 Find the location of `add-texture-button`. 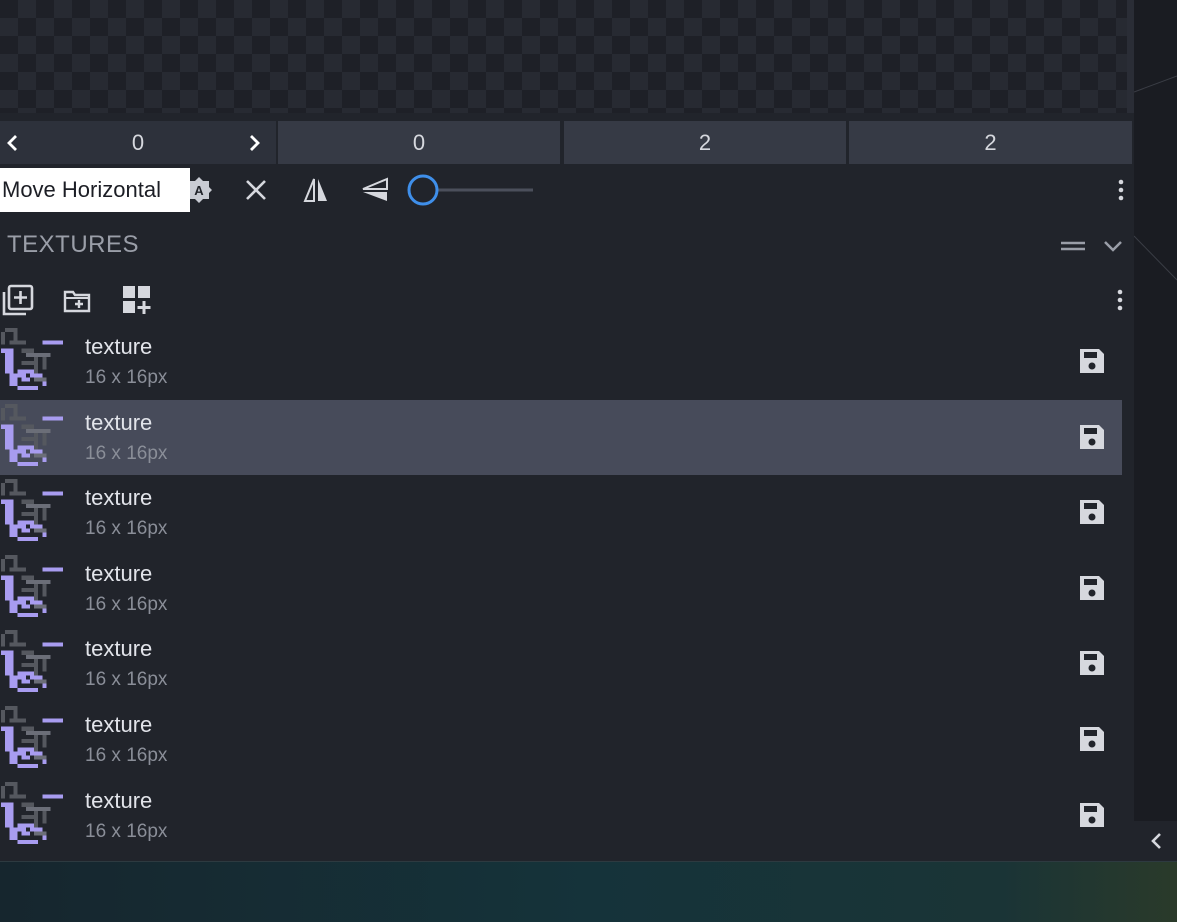

add-texture-button is located at coordinates (18, 300).